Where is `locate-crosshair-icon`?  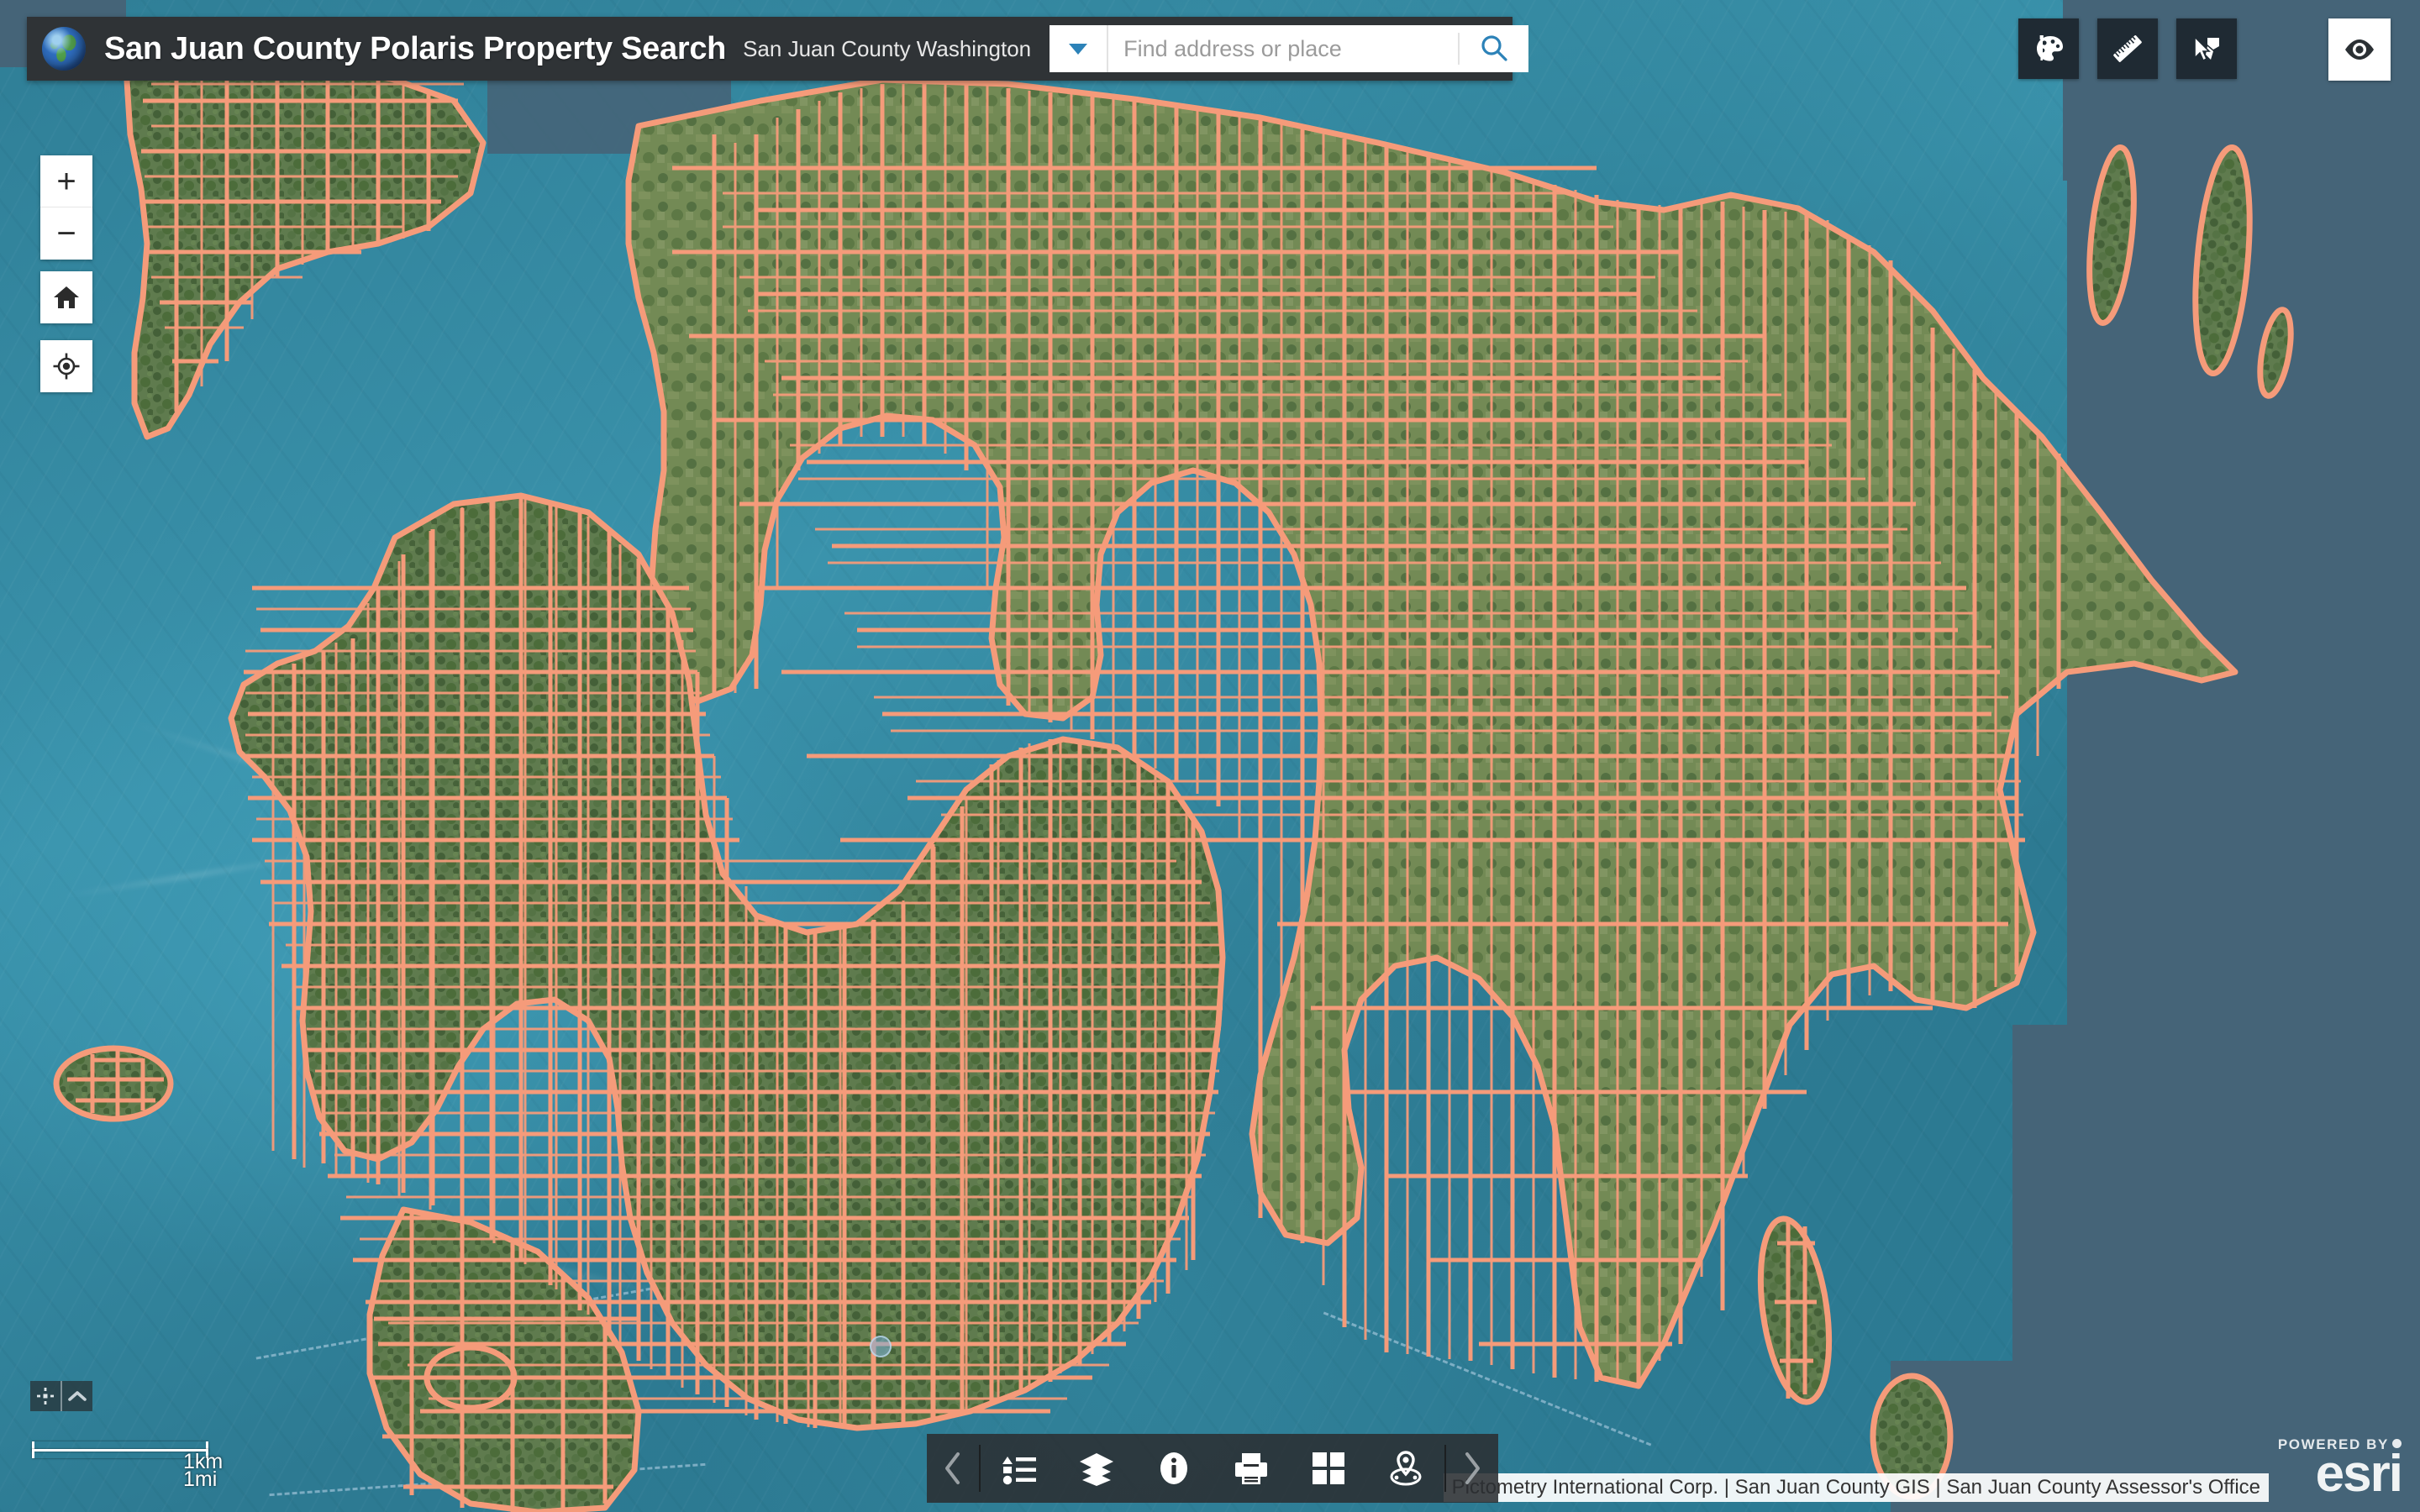 locate-crosshair-icon is located at coordinates (66, 366).